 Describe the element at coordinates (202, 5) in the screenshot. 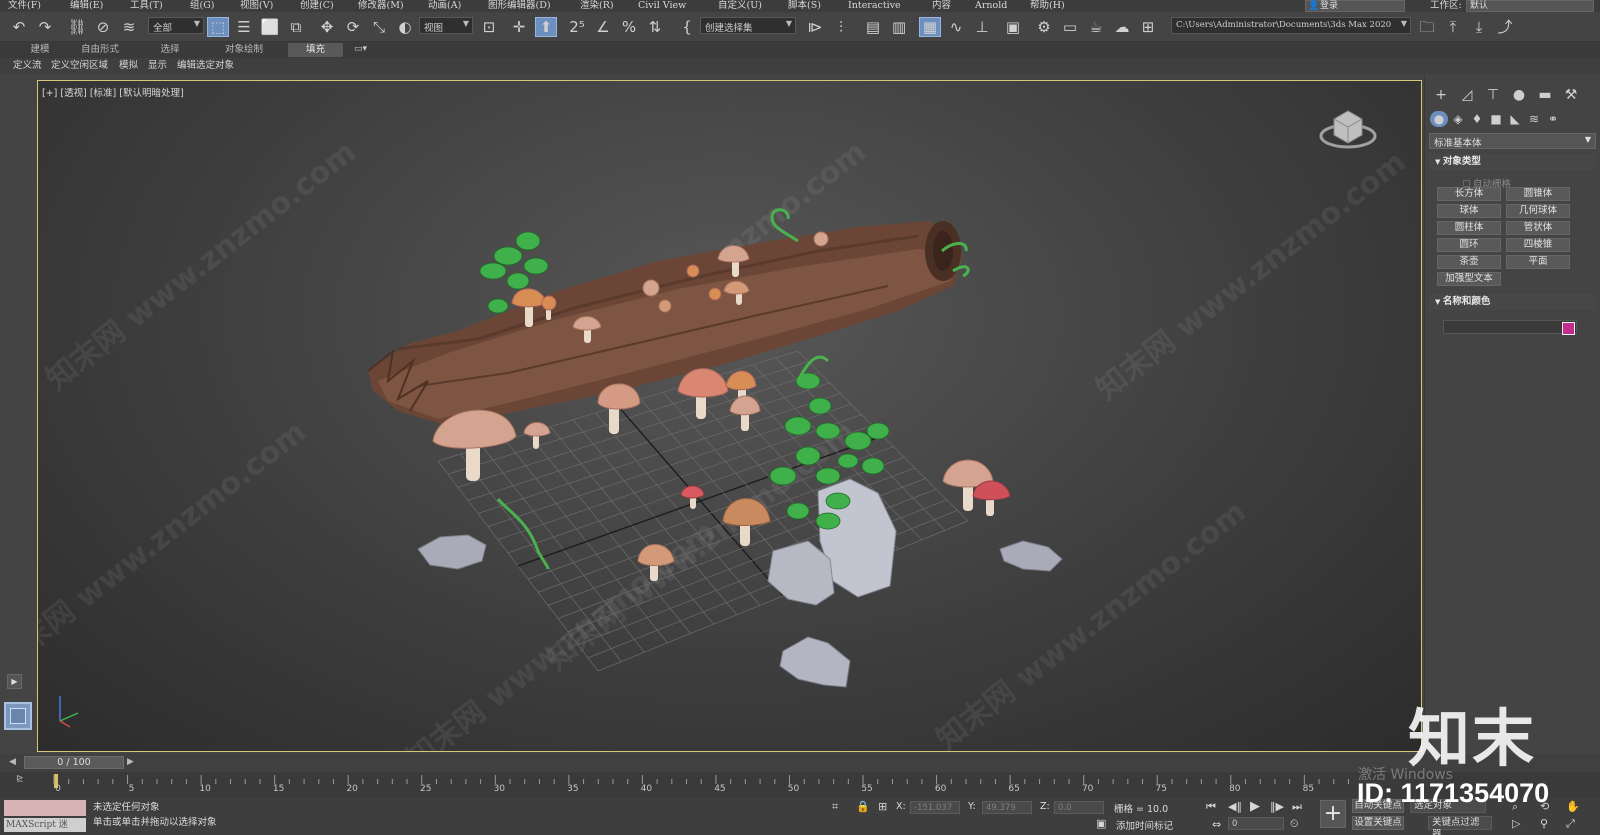

I see `menu-group: 组(G)` at that location.